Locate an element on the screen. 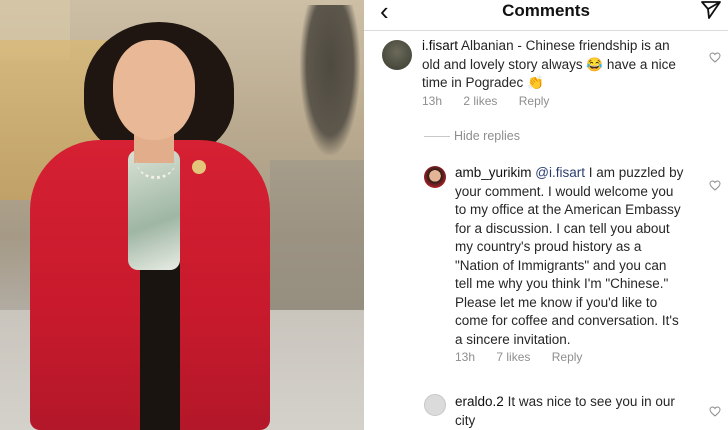 This screenshot has width=728, height=430. brooch is located at coordinates (199, 167).